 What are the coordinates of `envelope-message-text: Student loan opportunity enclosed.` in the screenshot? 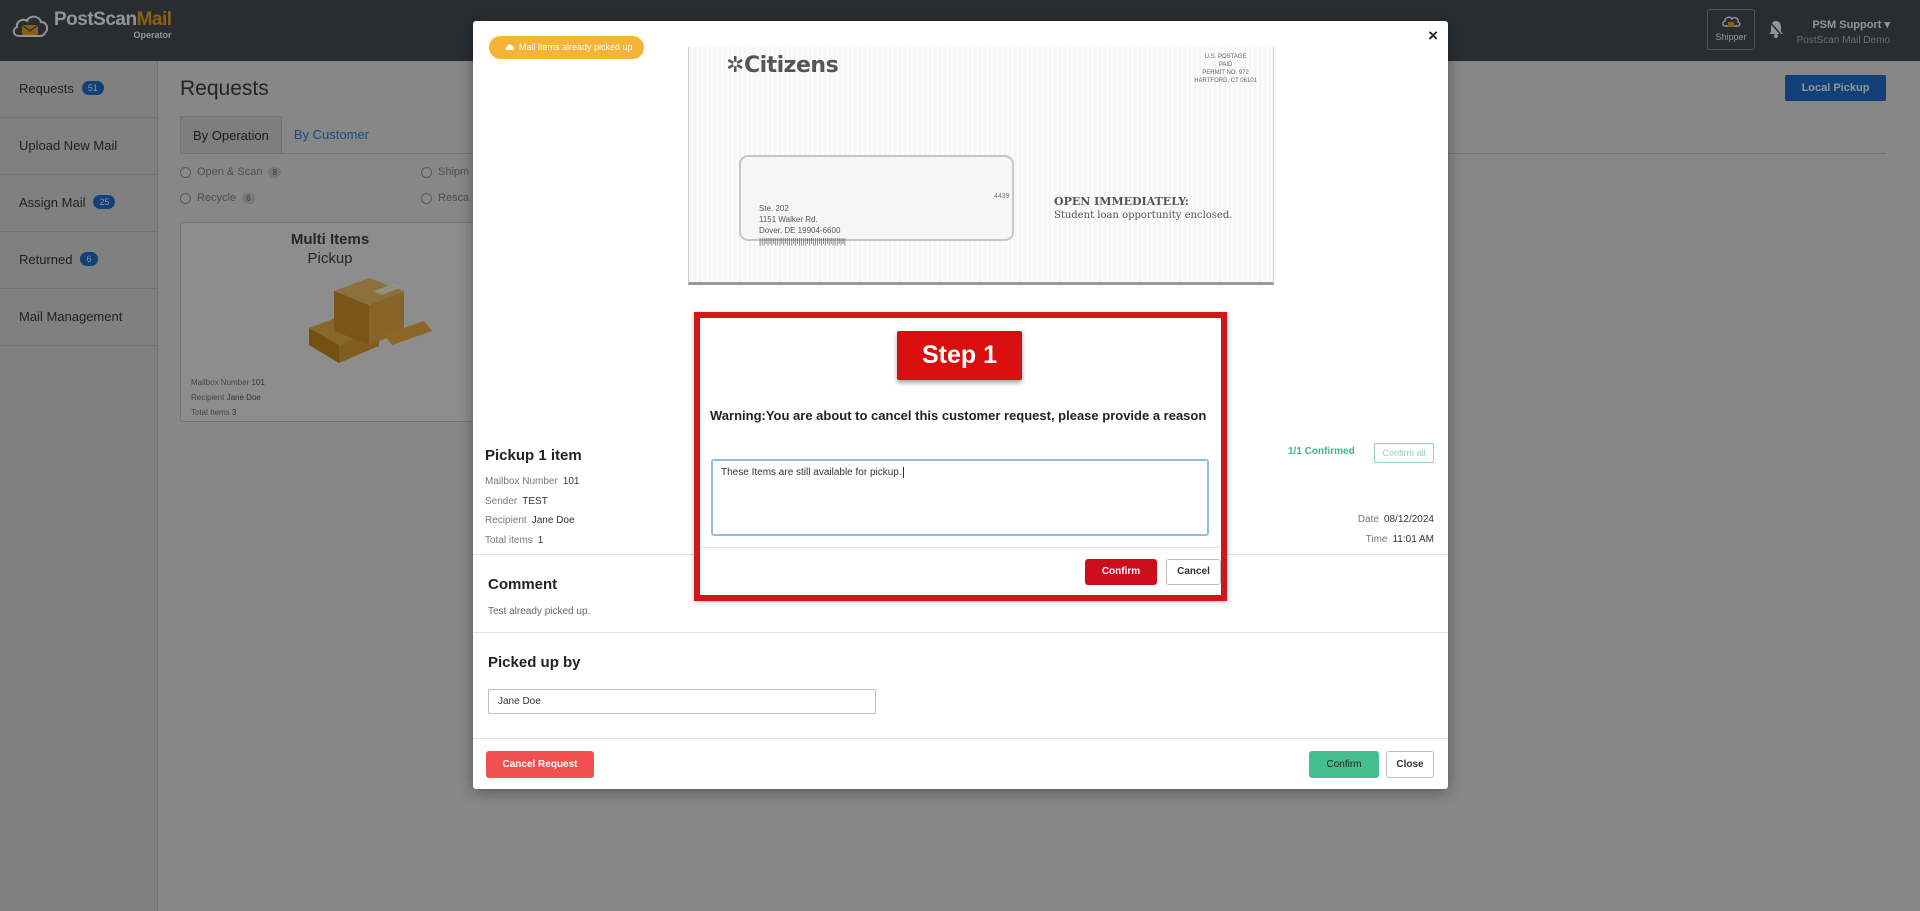 It's located at (1143, 215).